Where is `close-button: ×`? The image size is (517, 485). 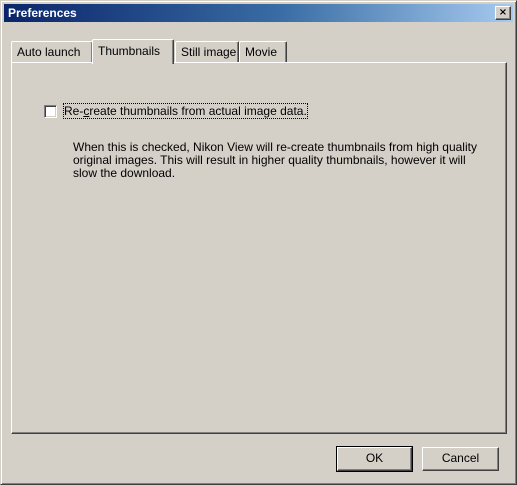
close-button: × is located at coordinates (503, 13).